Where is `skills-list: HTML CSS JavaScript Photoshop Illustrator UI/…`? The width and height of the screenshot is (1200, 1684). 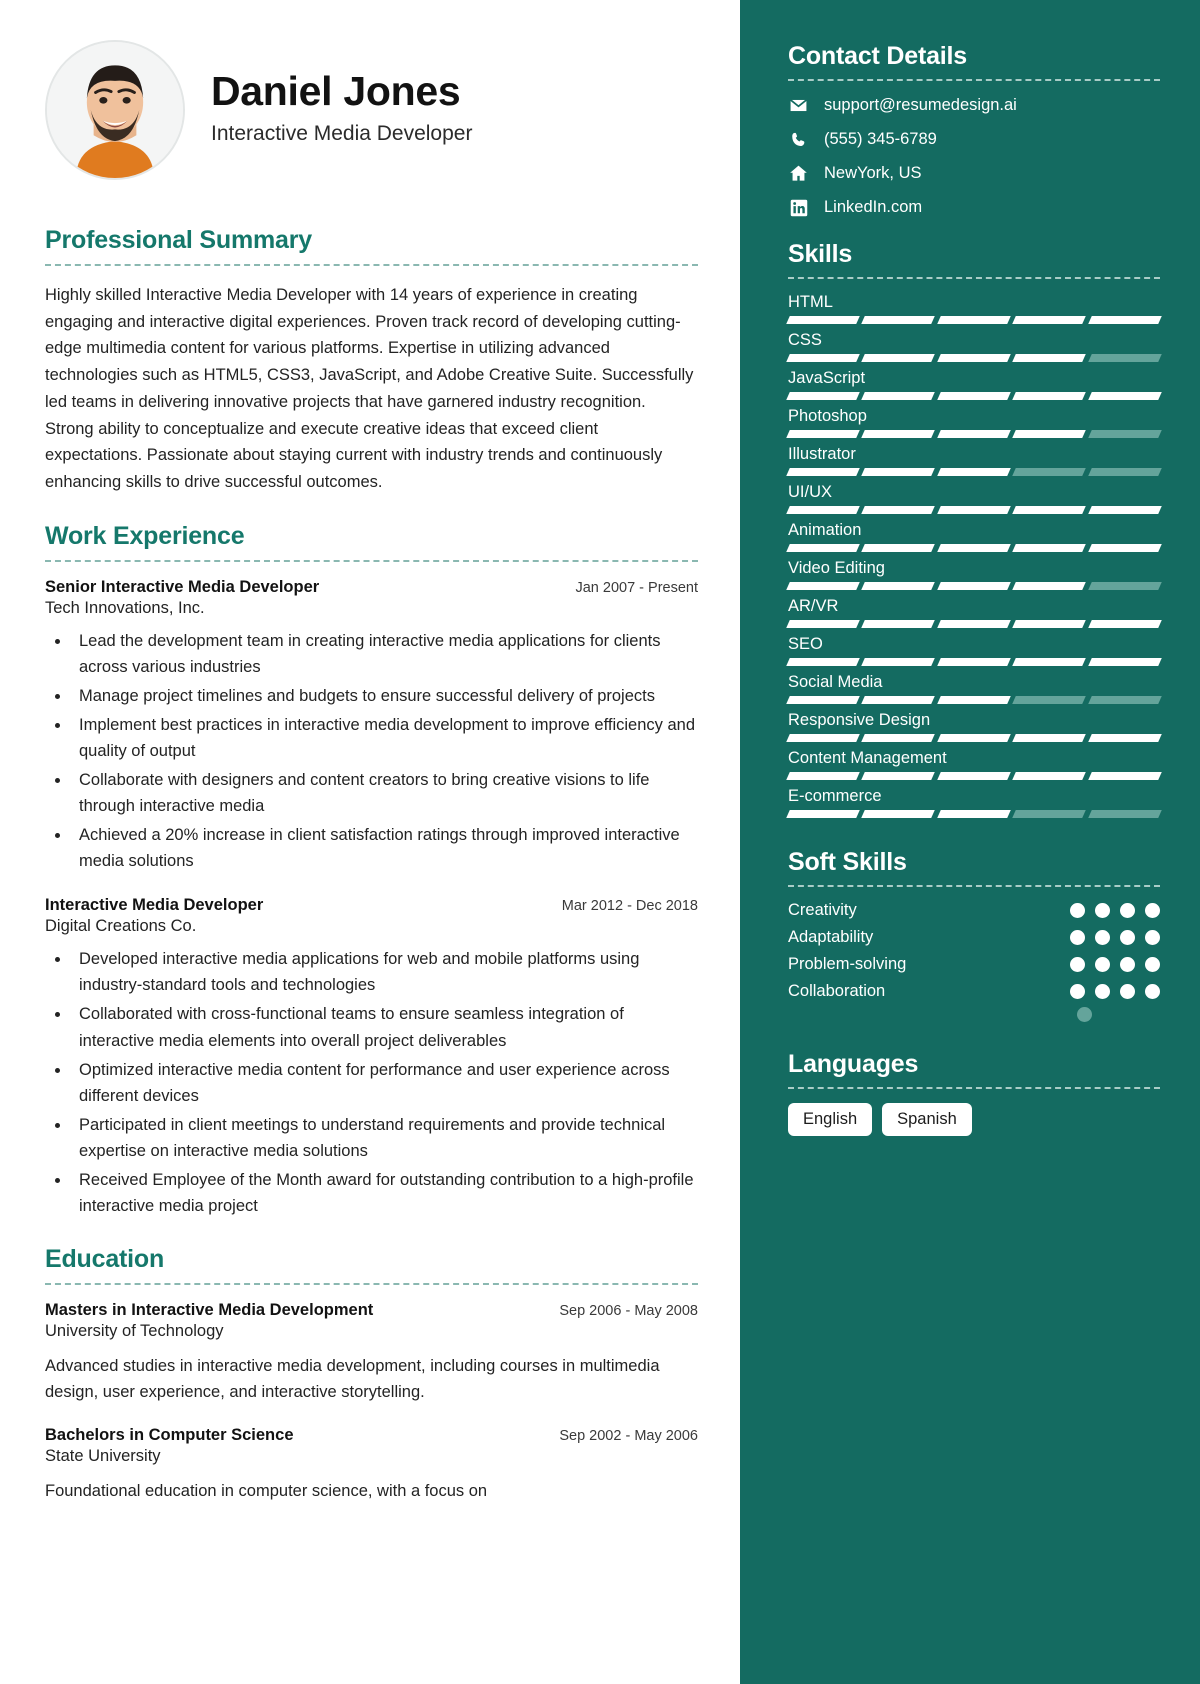
skills-list: HTML CSS JavaScript Photoshop Illustrator UI/… is located at coordinates (974, 555).